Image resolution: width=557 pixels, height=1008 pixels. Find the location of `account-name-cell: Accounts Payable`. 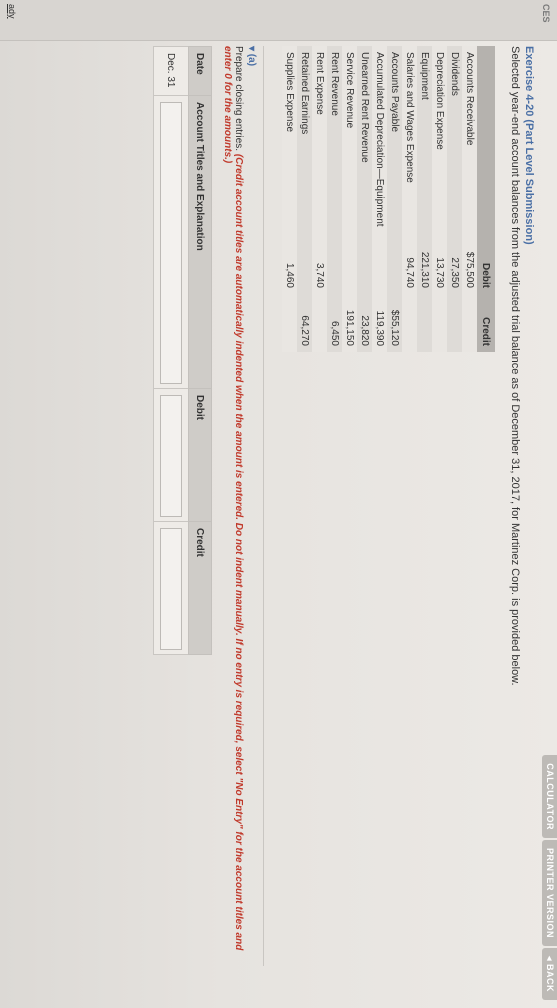

account-name-cell: Accounts Payable is located at coordinates (394, 141).